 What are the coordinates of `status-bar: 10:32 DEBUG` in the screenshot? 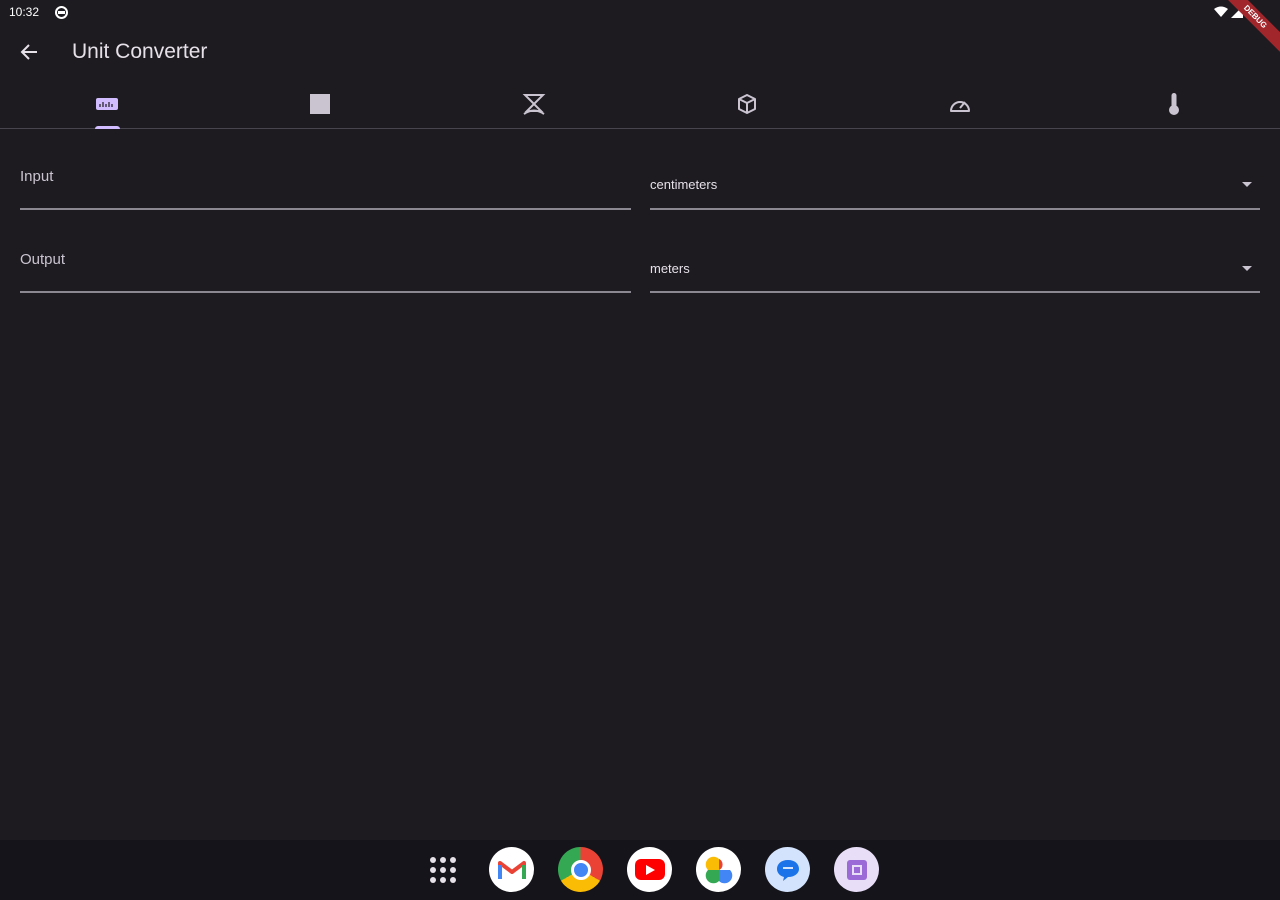 It's located at (640, 30).